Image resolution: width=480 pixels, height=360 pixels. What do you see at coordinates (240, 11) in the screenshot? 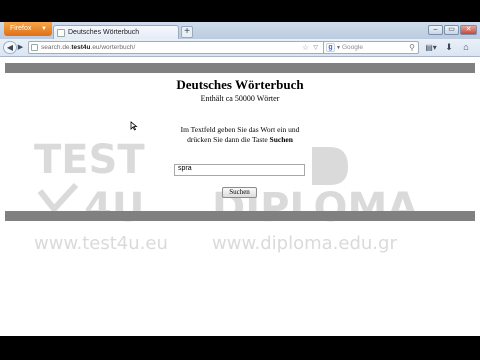
I see `letterbox-top` at bounding box center [240, 11].